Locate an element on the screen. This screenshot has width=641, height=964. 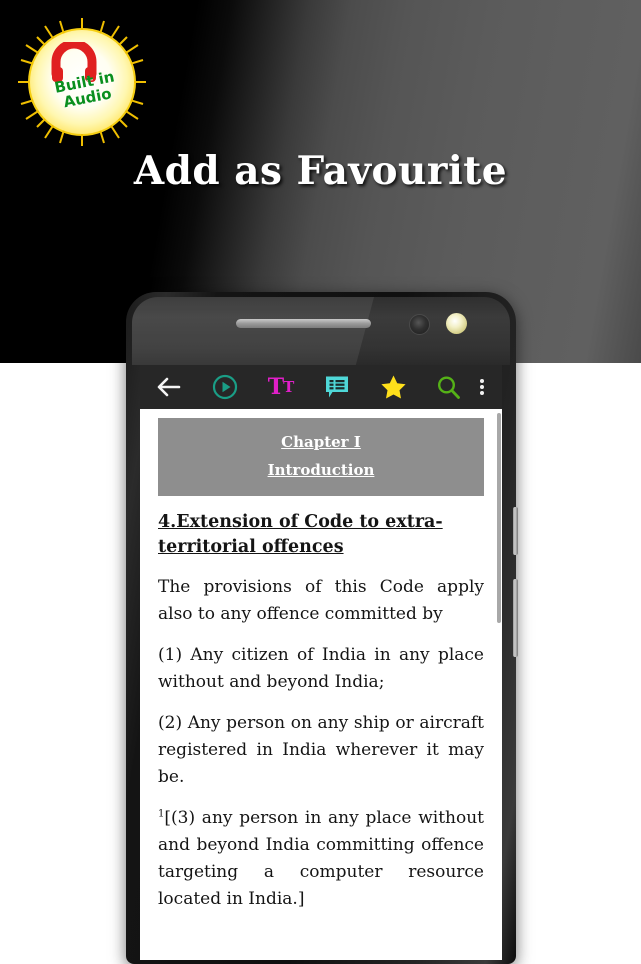
play-circle-icon is located at coordinates (225, 387).